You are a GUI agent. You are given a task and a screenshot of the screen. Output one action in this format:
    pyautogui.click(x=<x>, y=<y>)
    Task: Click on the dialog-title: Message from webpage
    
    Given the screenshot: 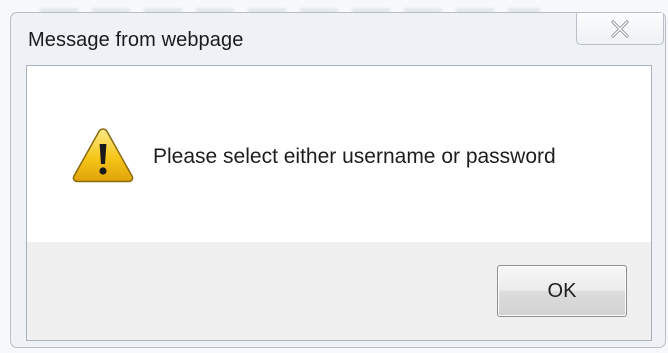 What is the action you would take?
    pyautogui.click(x=136, y=40)
    